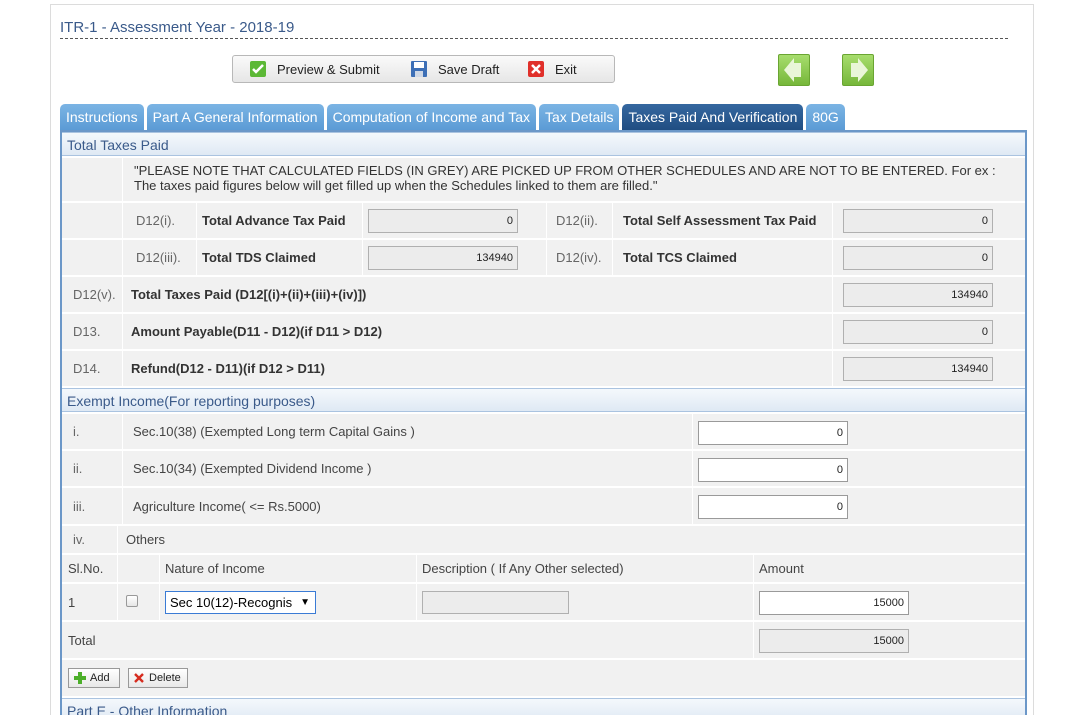  What do you see at coordinates (78, 468) in the screenshot?
I see `exempt-ii-code: ii.` at bounding box center [78, 468].